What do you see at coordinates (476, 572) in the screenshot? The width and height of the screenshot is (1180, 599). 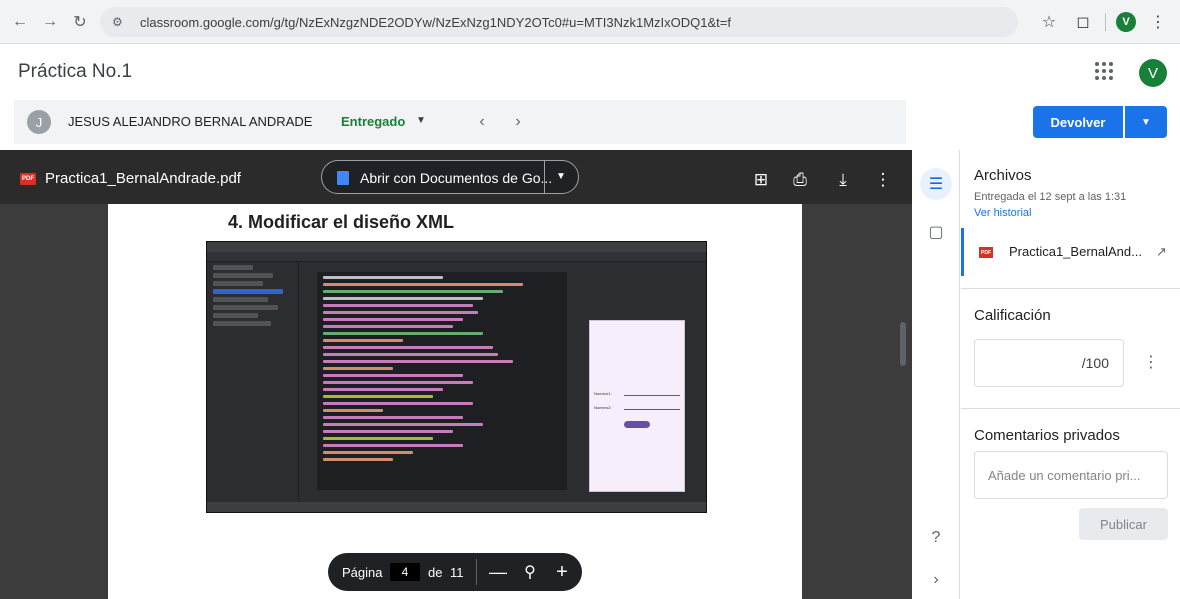 I see `controls-divider` at bounding box center [476, 572].